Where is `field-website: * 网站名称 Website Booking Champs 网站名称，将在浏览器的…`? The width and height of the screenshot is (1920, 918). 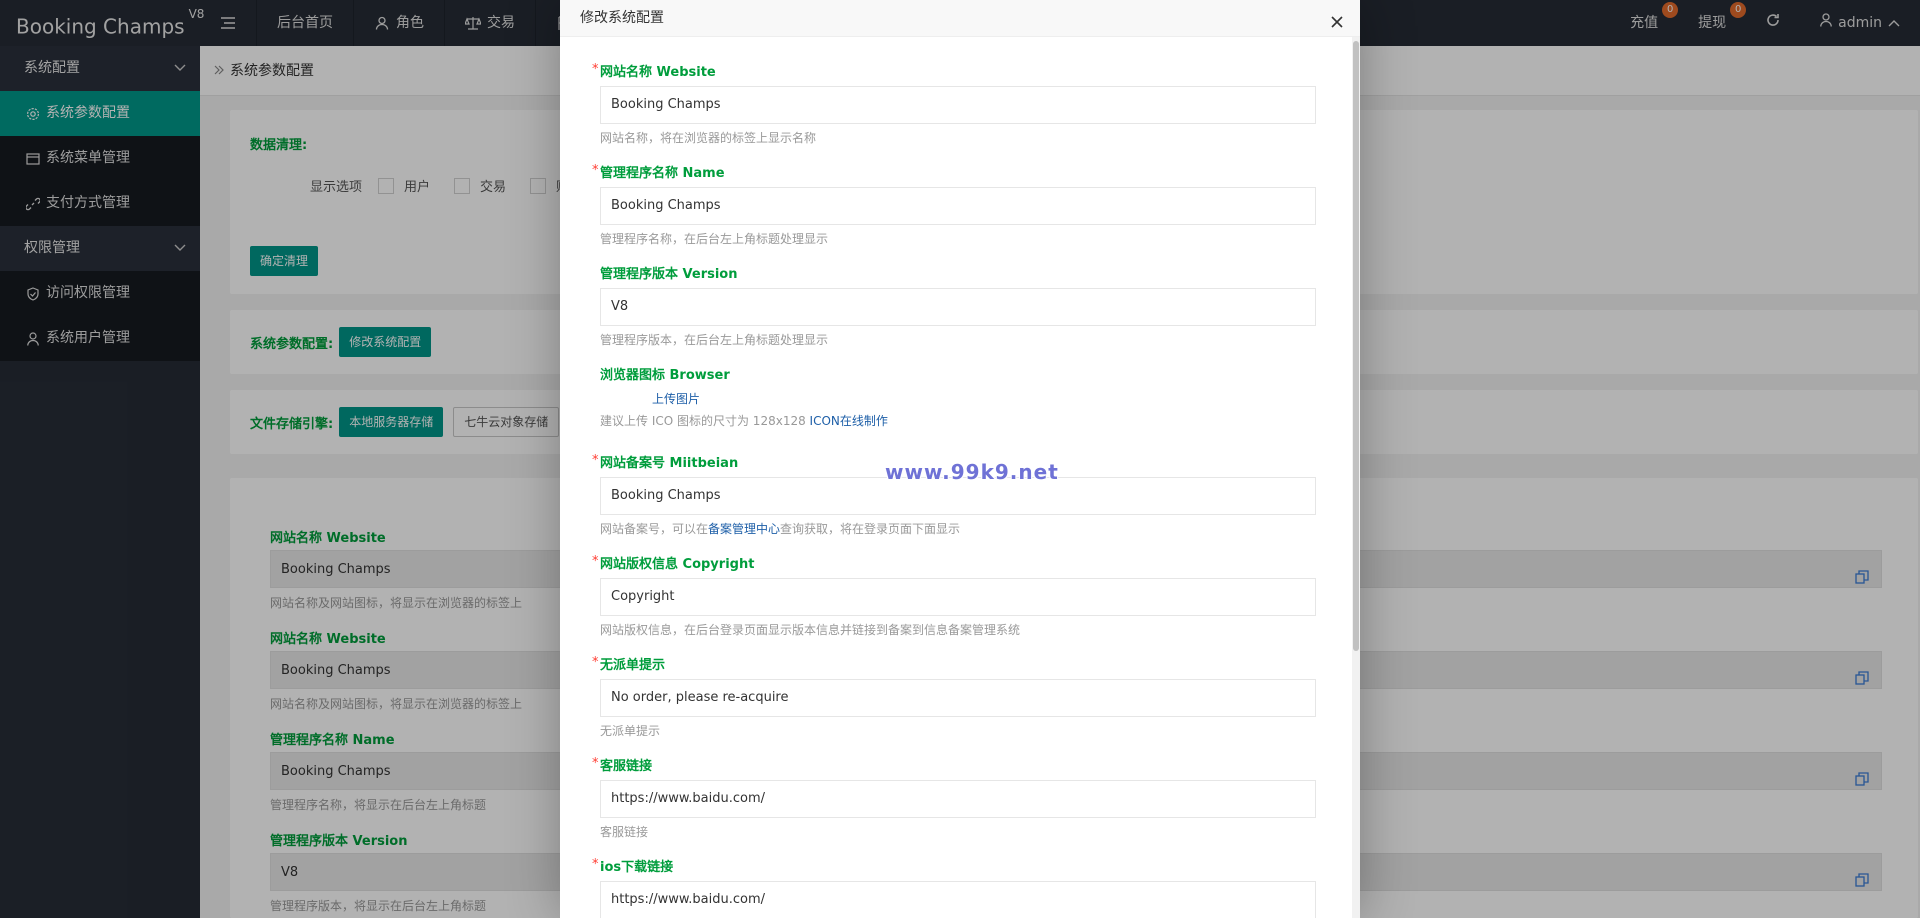 field-website: * 网站名称 Website Booking Champs 网站名称，将在浏览器的… is located at coordinates (954, 104).